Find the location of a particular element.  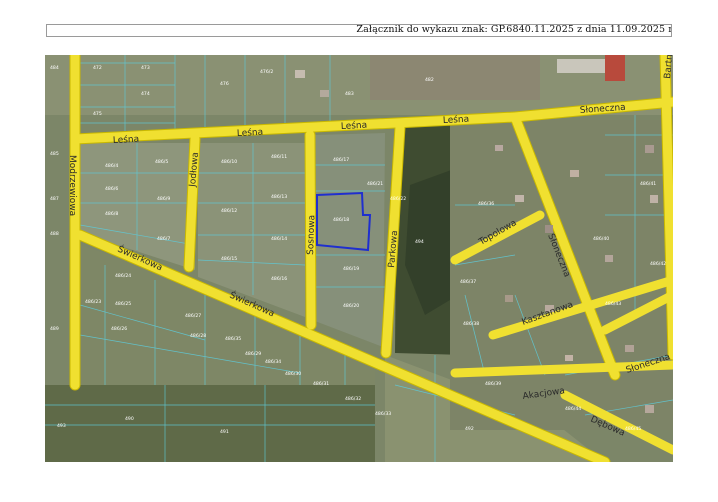

parcel-label: 493 is located at coordinates (61, 426).